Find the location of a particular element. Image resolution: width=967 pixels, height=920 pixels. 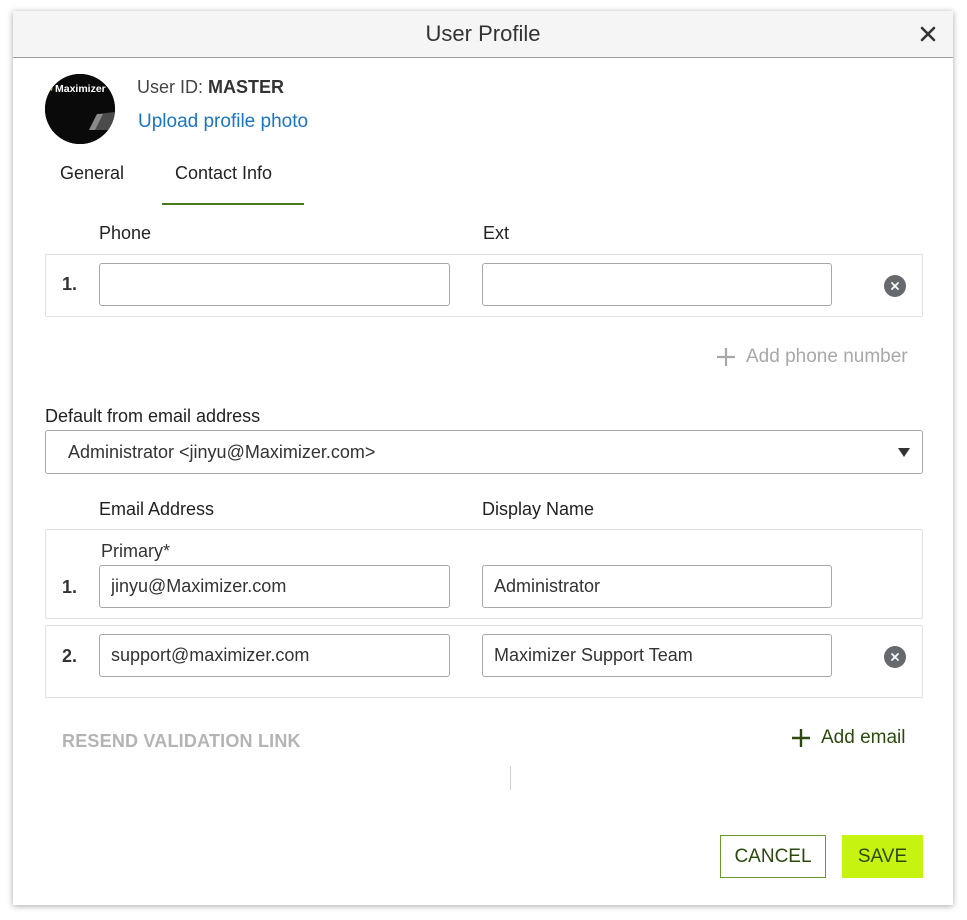

dialog-titlebar: User Profile is located at coordinates (483, 34).